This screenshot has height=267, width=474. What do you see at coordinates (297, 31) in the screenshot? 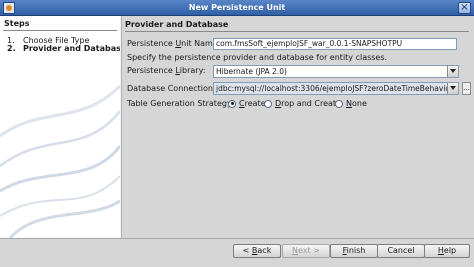
I see `panel-title-rule` at bounding box center [297, 31].